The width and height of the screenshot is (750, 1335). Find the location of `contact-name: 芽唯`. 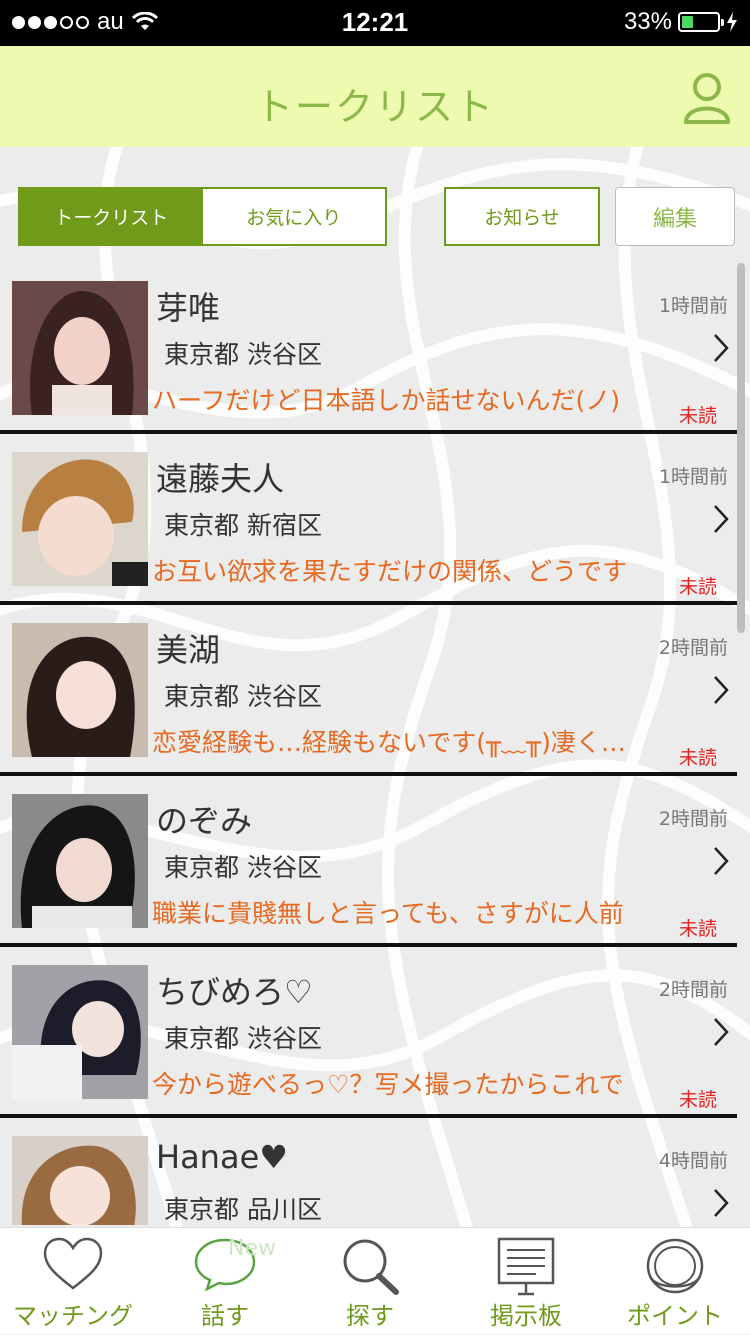

contact-name: 芽唯 is located at coordinates (188, 308).